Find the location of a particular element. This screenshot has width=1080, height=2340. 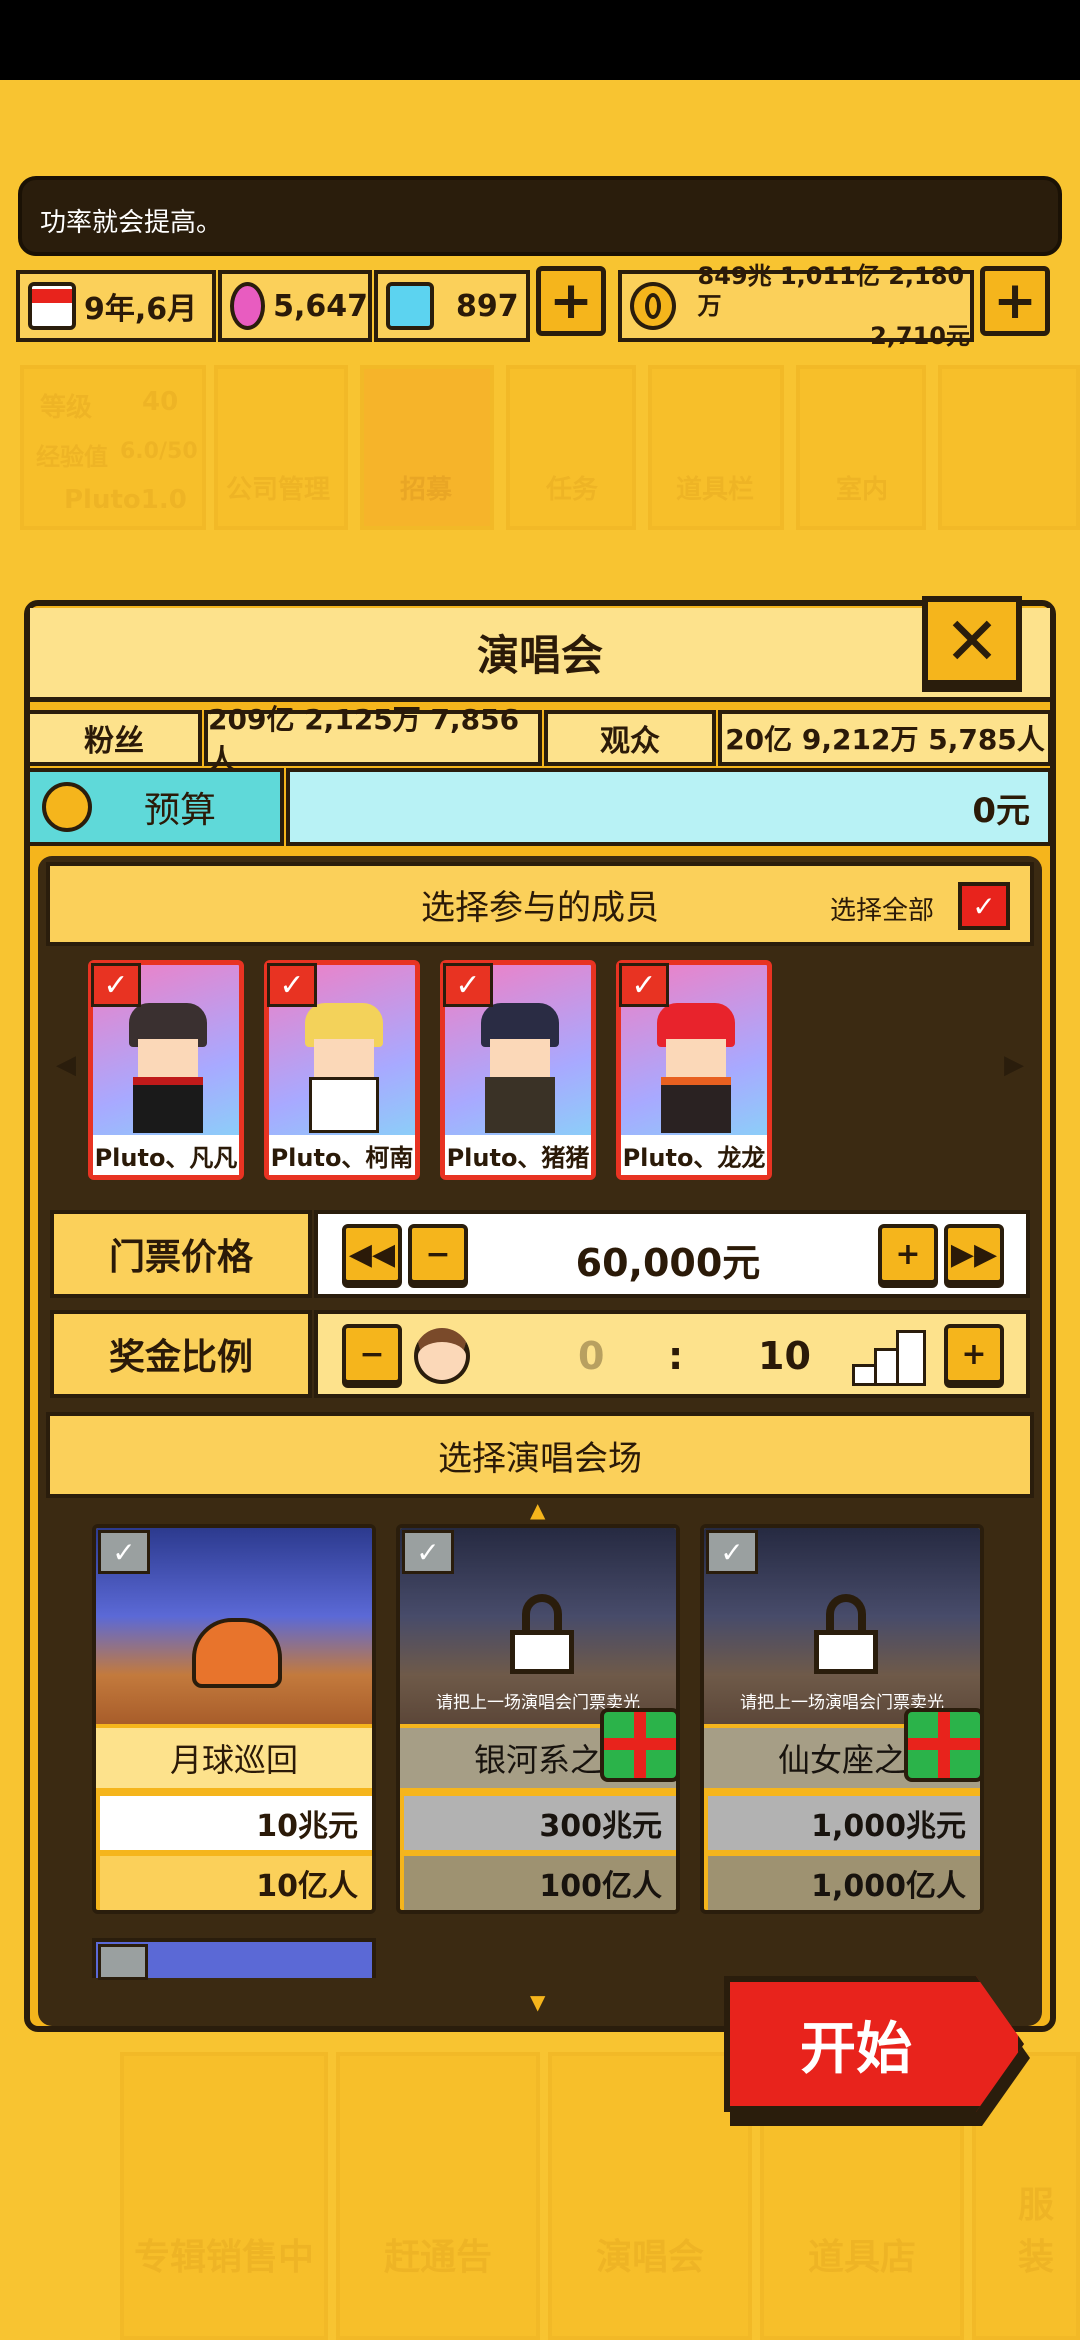

member-card-3: ✓ Pluto、猪猪 is located at coordinates (518, 1070).